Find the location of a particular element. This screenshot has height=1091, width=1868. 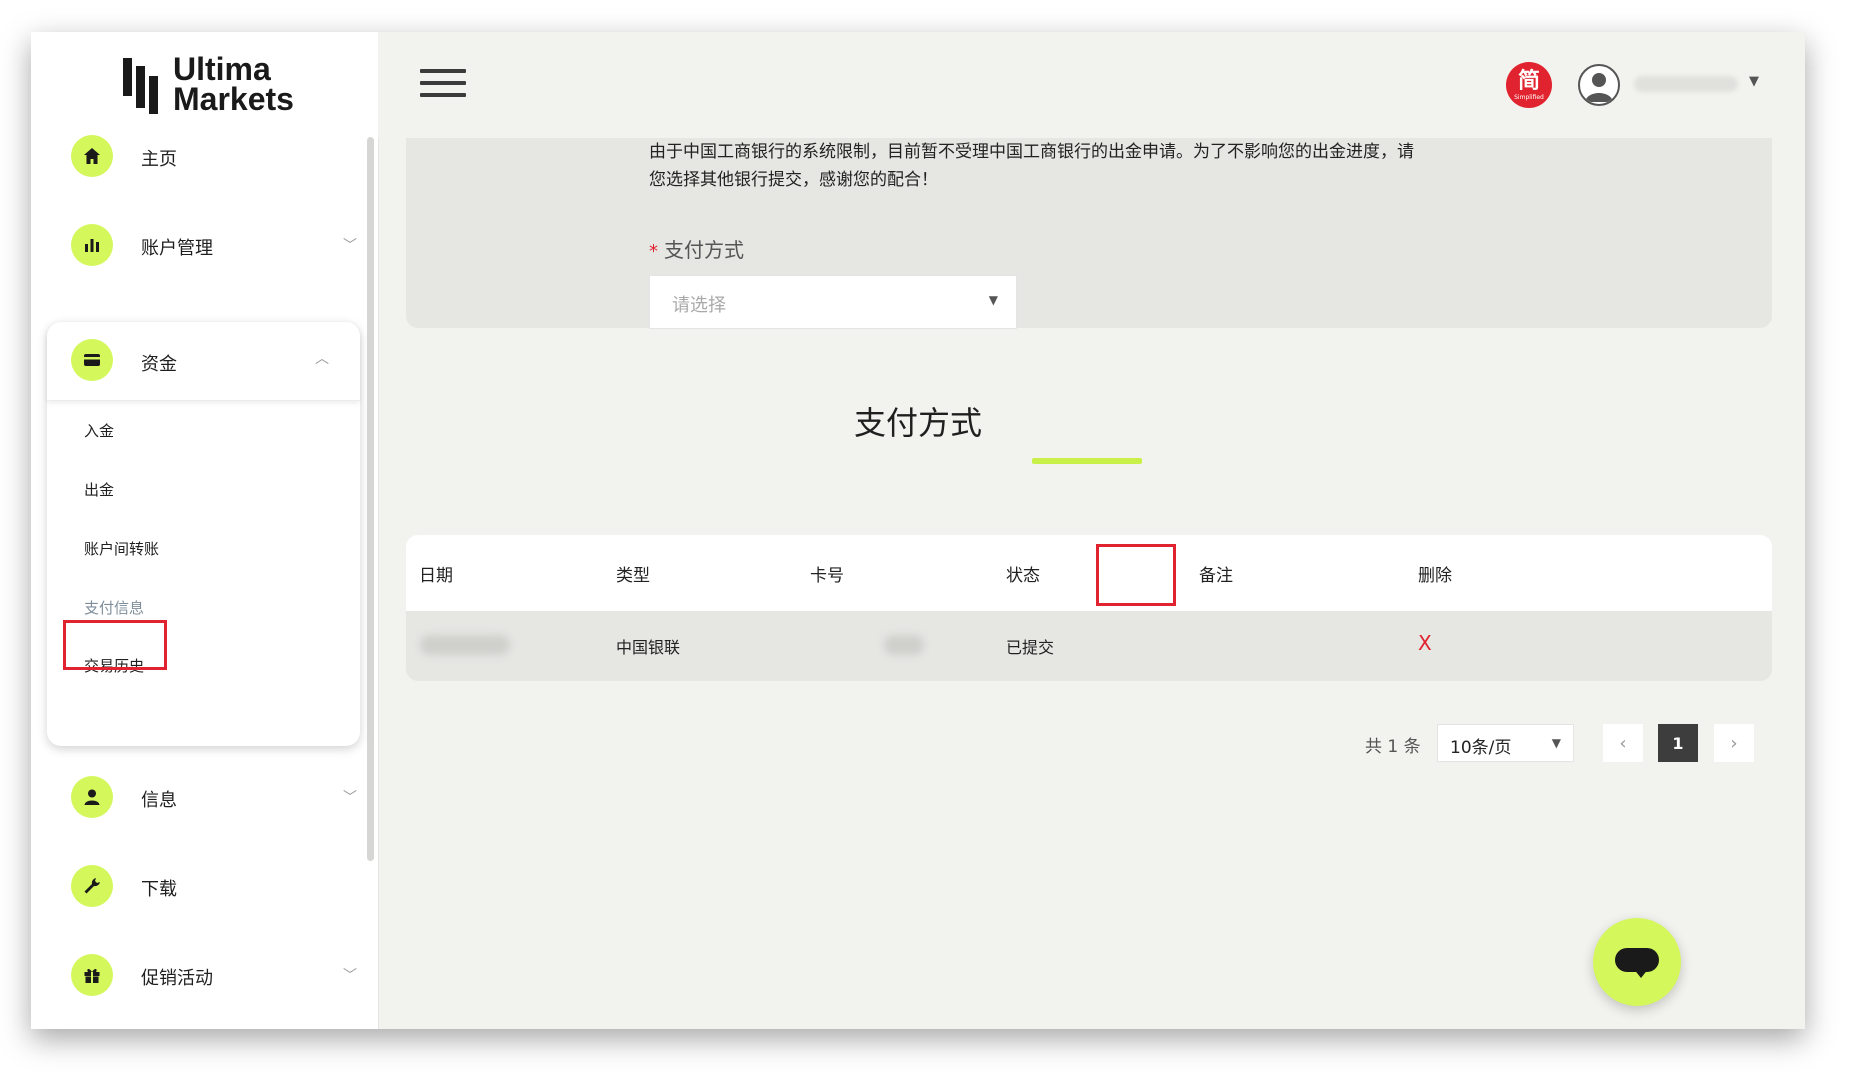

wrench-icon is located at coordinates (92, 886).